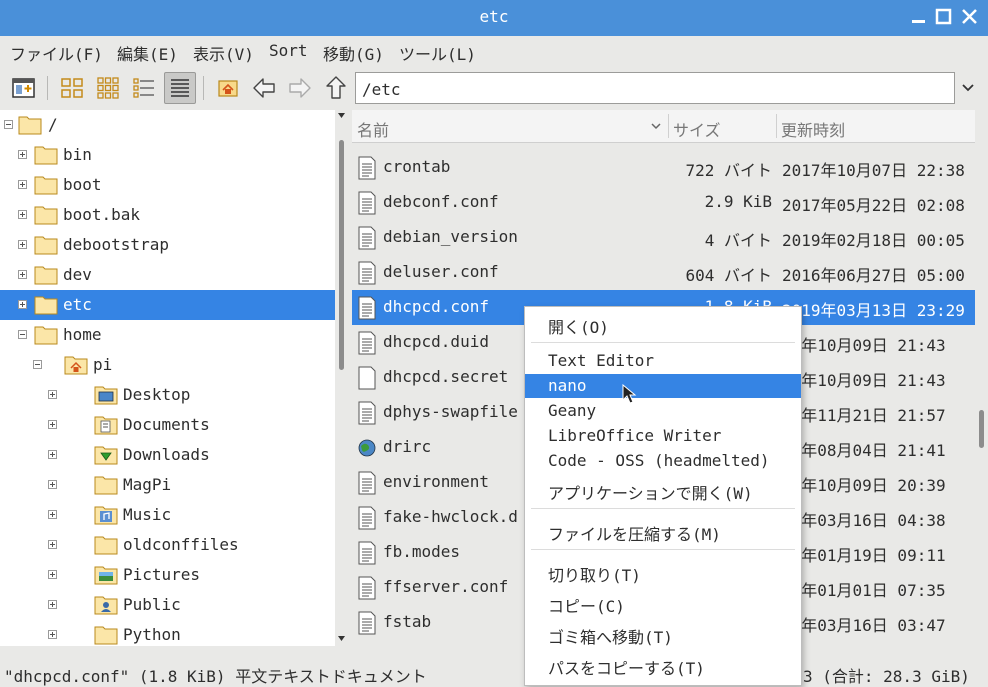  I want to click on file-row: deluser.conf 604 バイト 2016年06月27日 05:00, so click(663, 272).